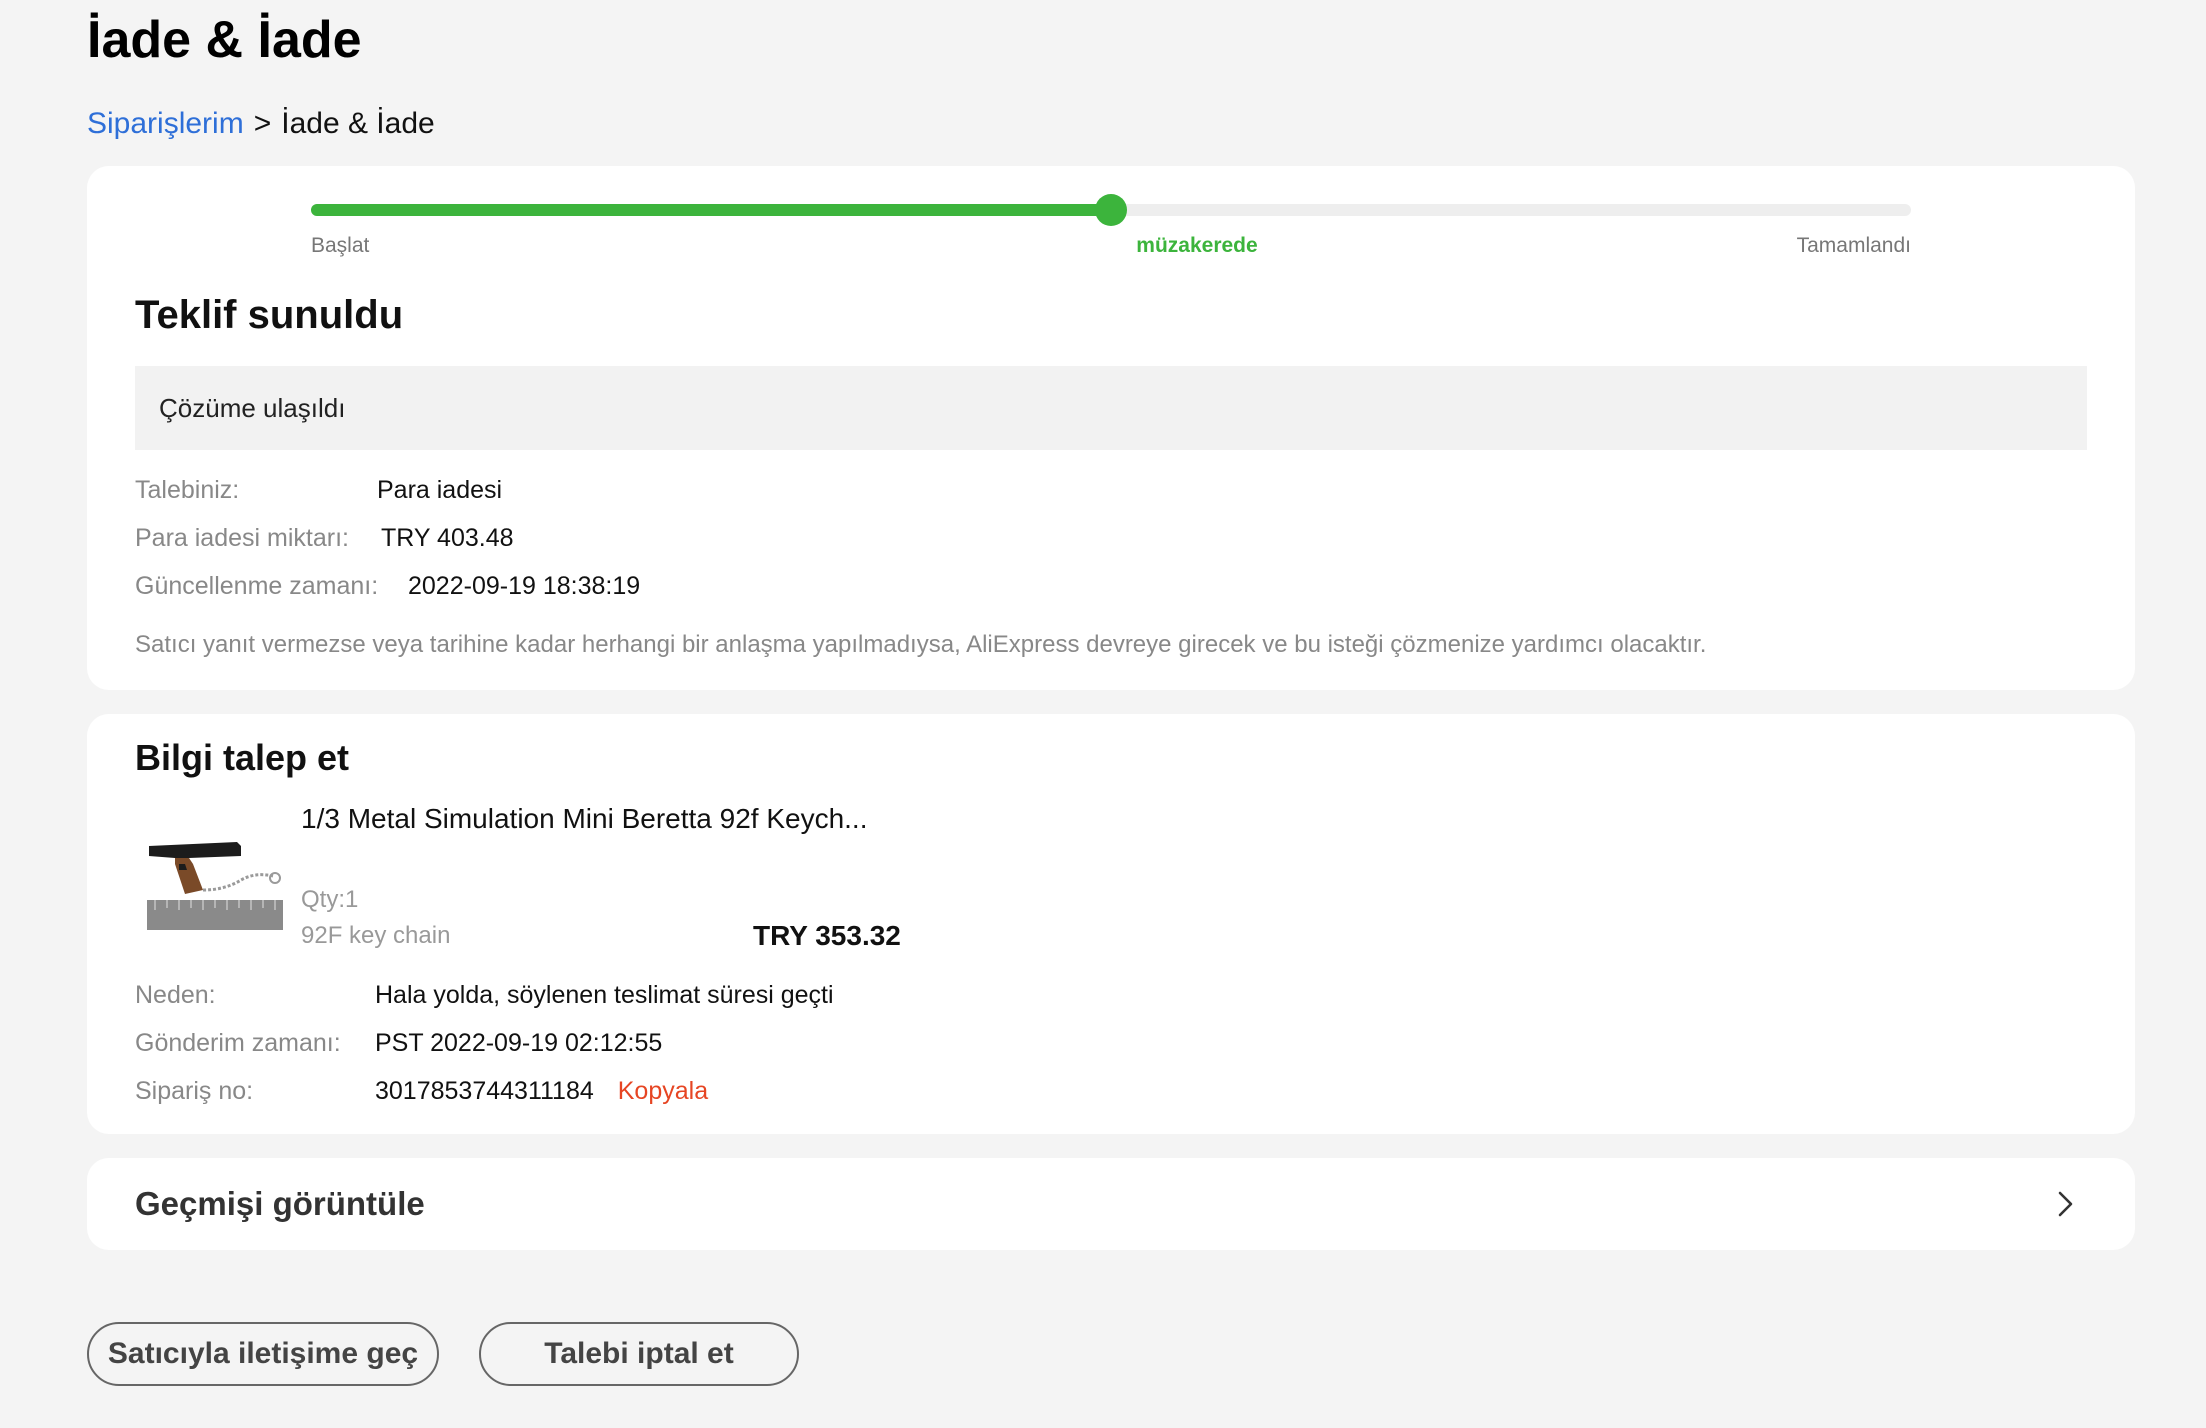 This screenshot has width=2206, height=1428. What do you see at coordinates (187, 490) in the screenshot?
I see `request-type-label: Talebiniz:` at bounding box center [187, 490].